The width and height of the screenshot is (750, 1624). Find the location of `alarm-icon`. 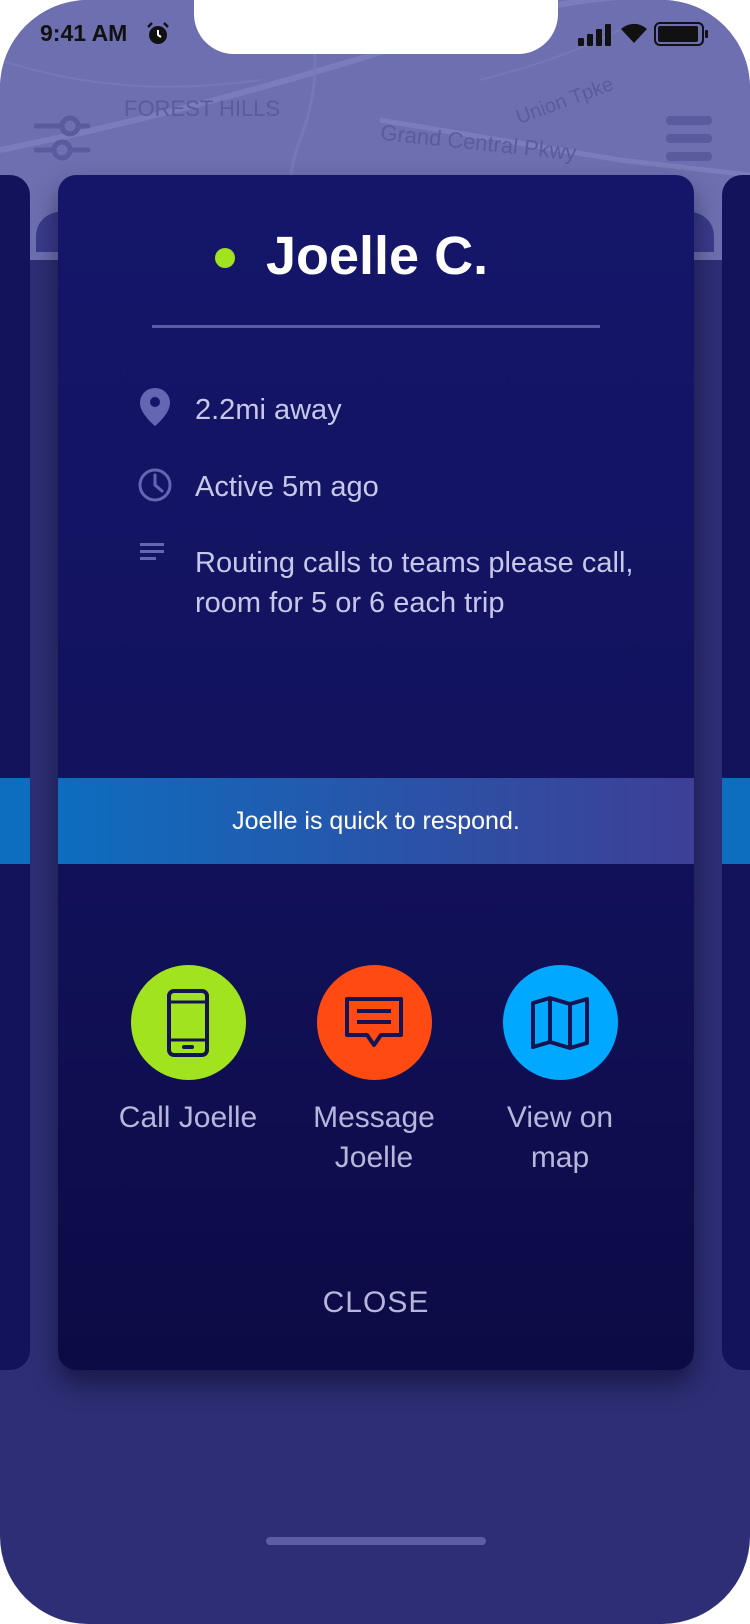

alarm-icon is located at coordinates (158, 33).